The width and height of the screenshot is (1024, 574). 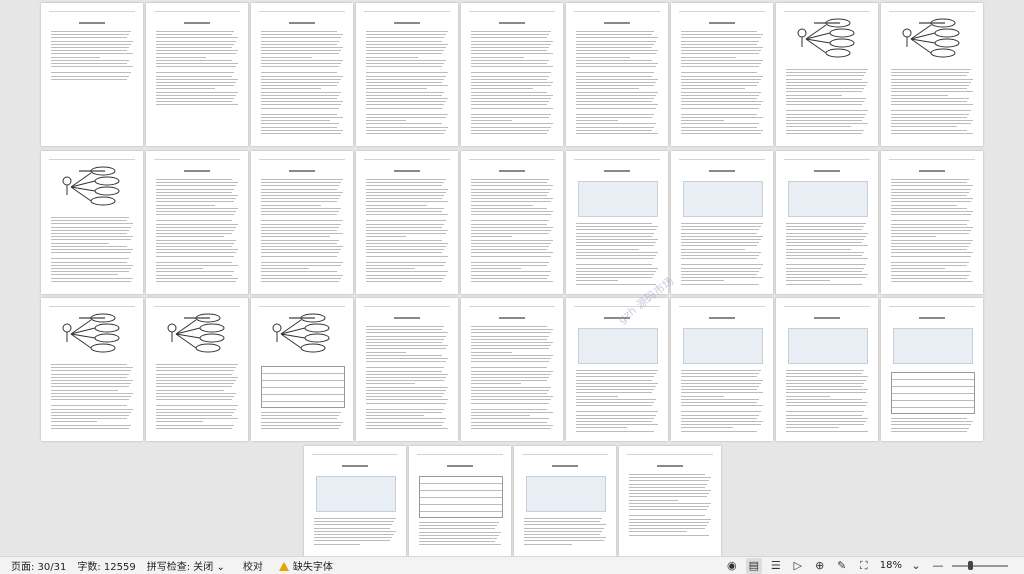 I want to click on table-figure, so click(x=461, y=497).